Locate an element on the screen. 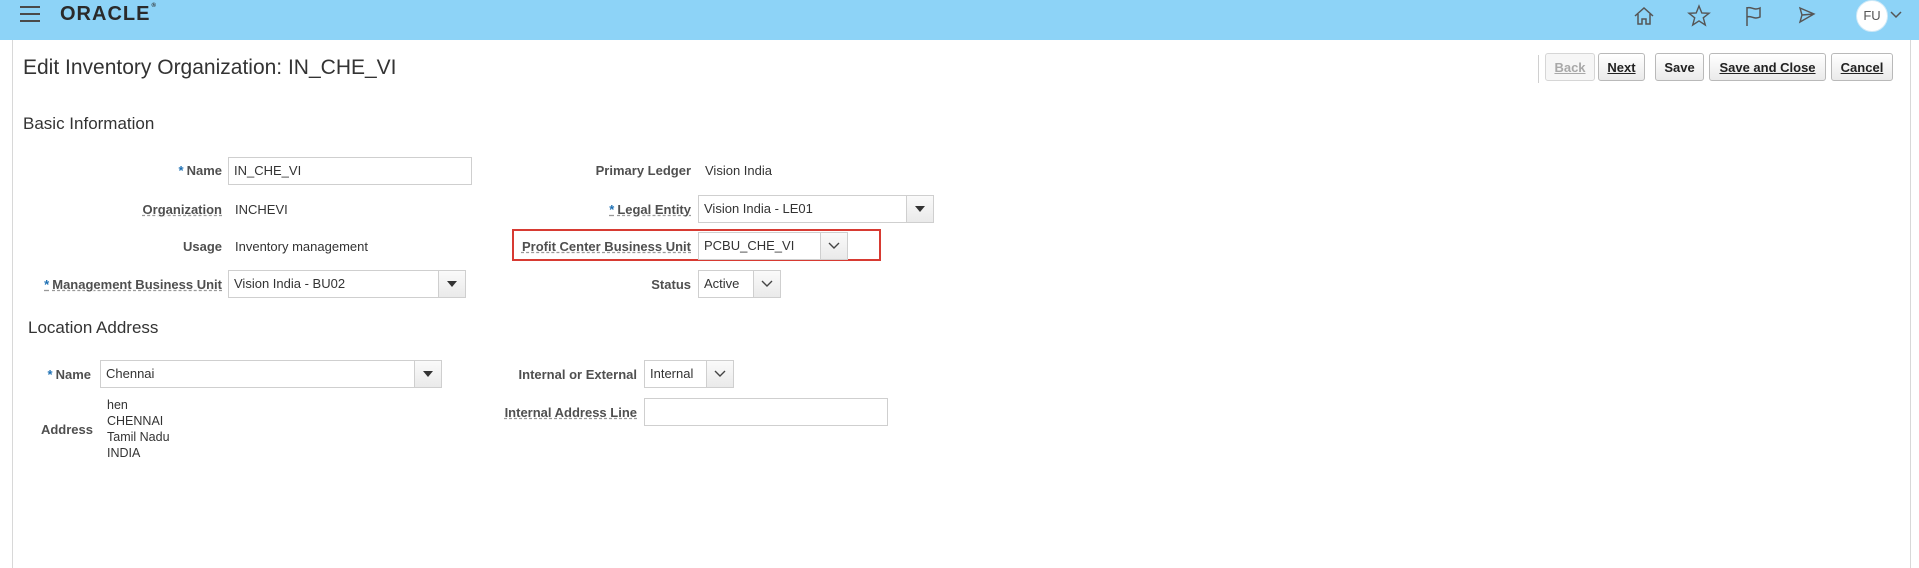 This screenshot has height=568, width=1919. profit-center-business-unit-select: PCBU_CHE_VI is located at coordinates (773, 246).